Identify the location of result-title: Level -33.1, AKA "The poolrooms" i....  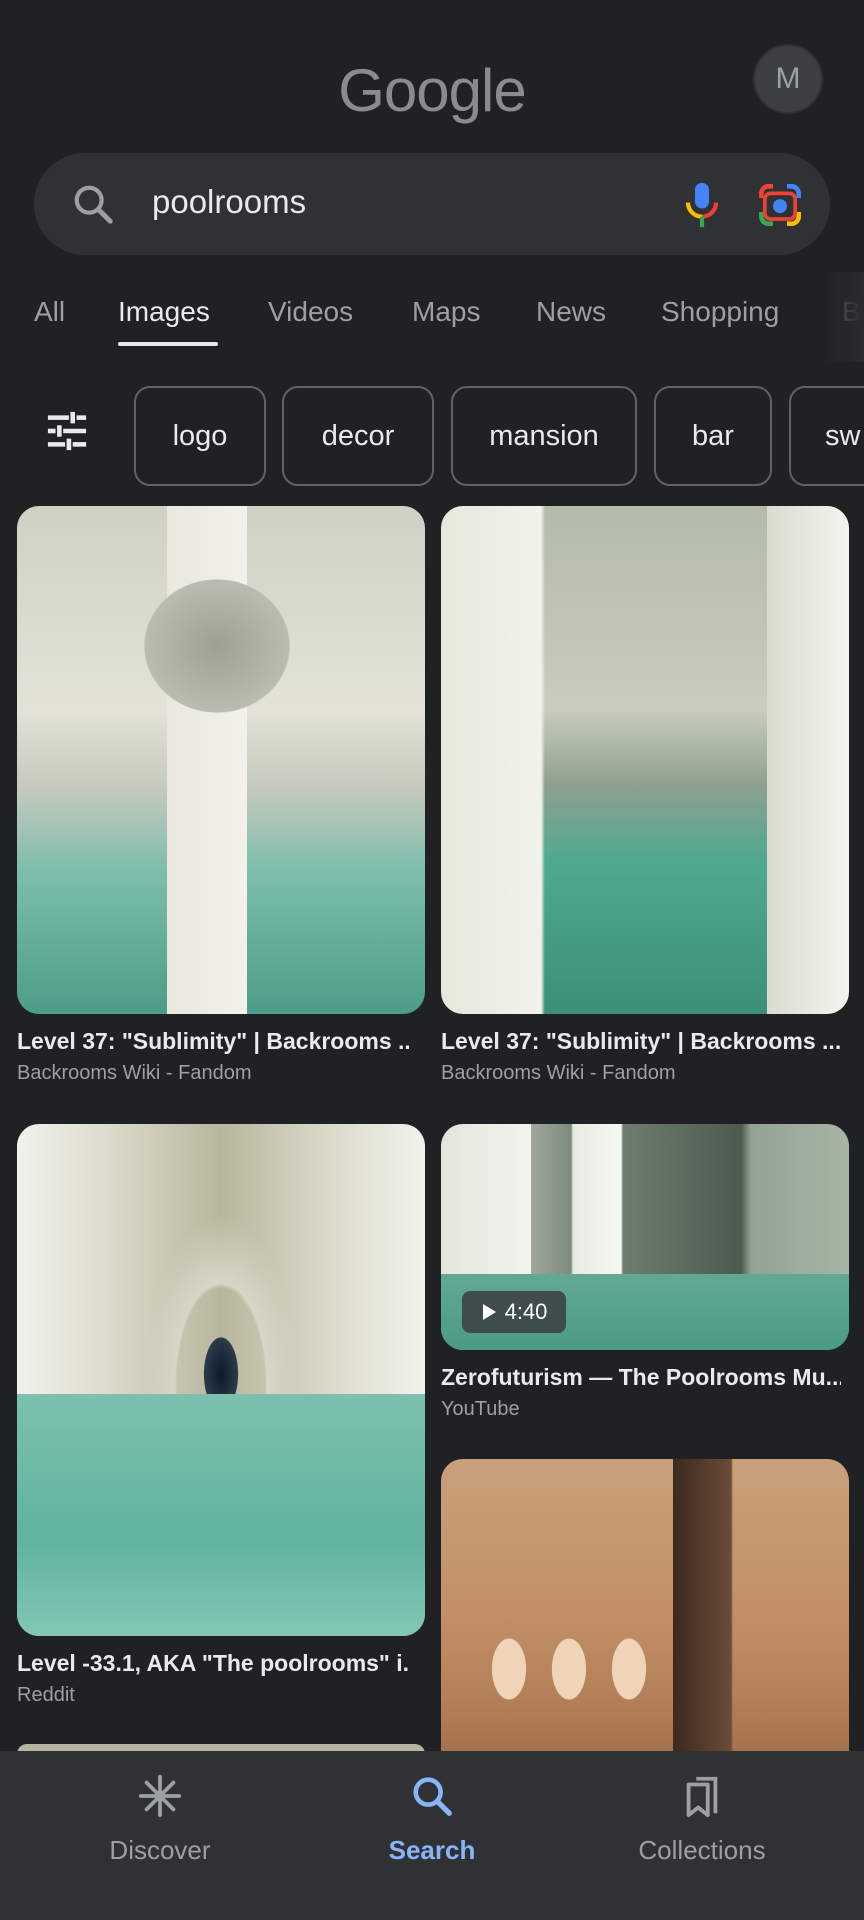
(213, 1663).